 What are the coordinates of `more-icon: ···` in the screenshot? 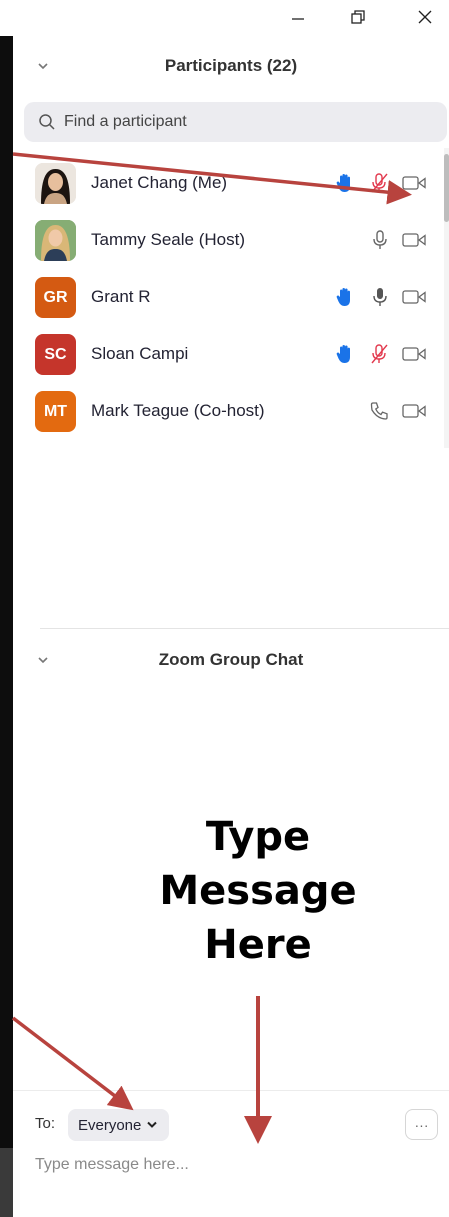 It's located at (421, 1124).